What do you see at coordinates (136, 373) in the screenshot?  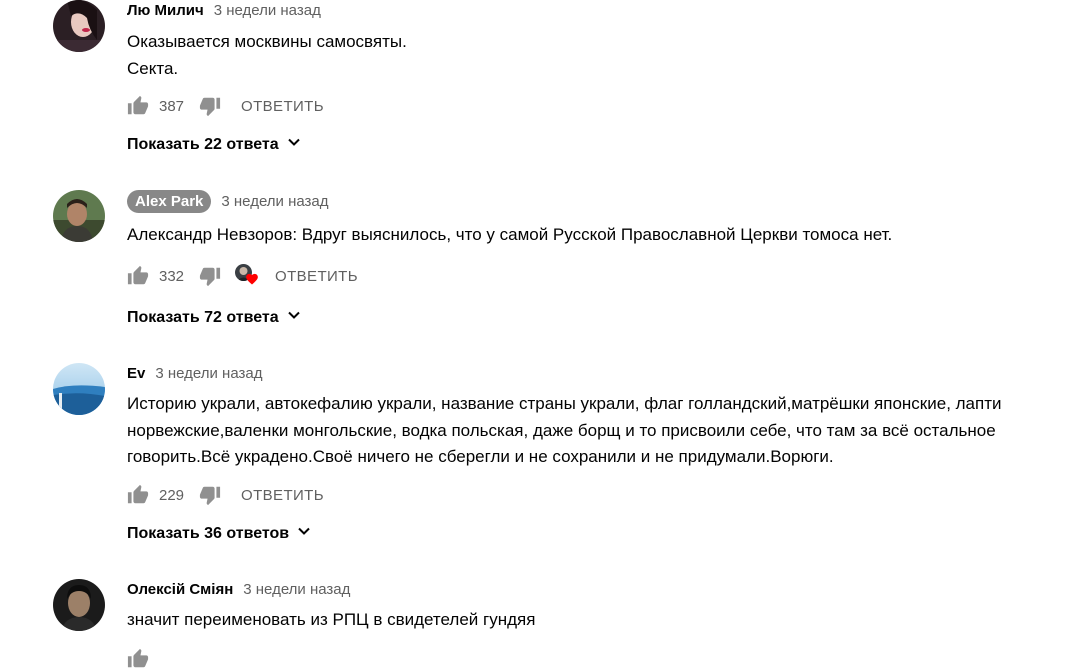 I see `comment-author: Ev` at bounding box center [136, 373].